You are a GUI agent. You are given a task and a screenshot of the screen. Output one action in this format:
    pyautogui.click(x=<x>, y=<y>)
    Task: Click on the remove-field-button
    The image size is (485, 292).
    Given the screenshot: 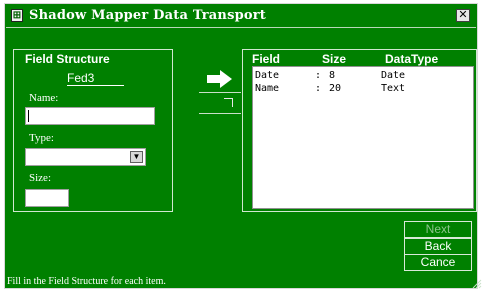 What is the action you would take?
    pyautogui.click(x=220, y=103)
    